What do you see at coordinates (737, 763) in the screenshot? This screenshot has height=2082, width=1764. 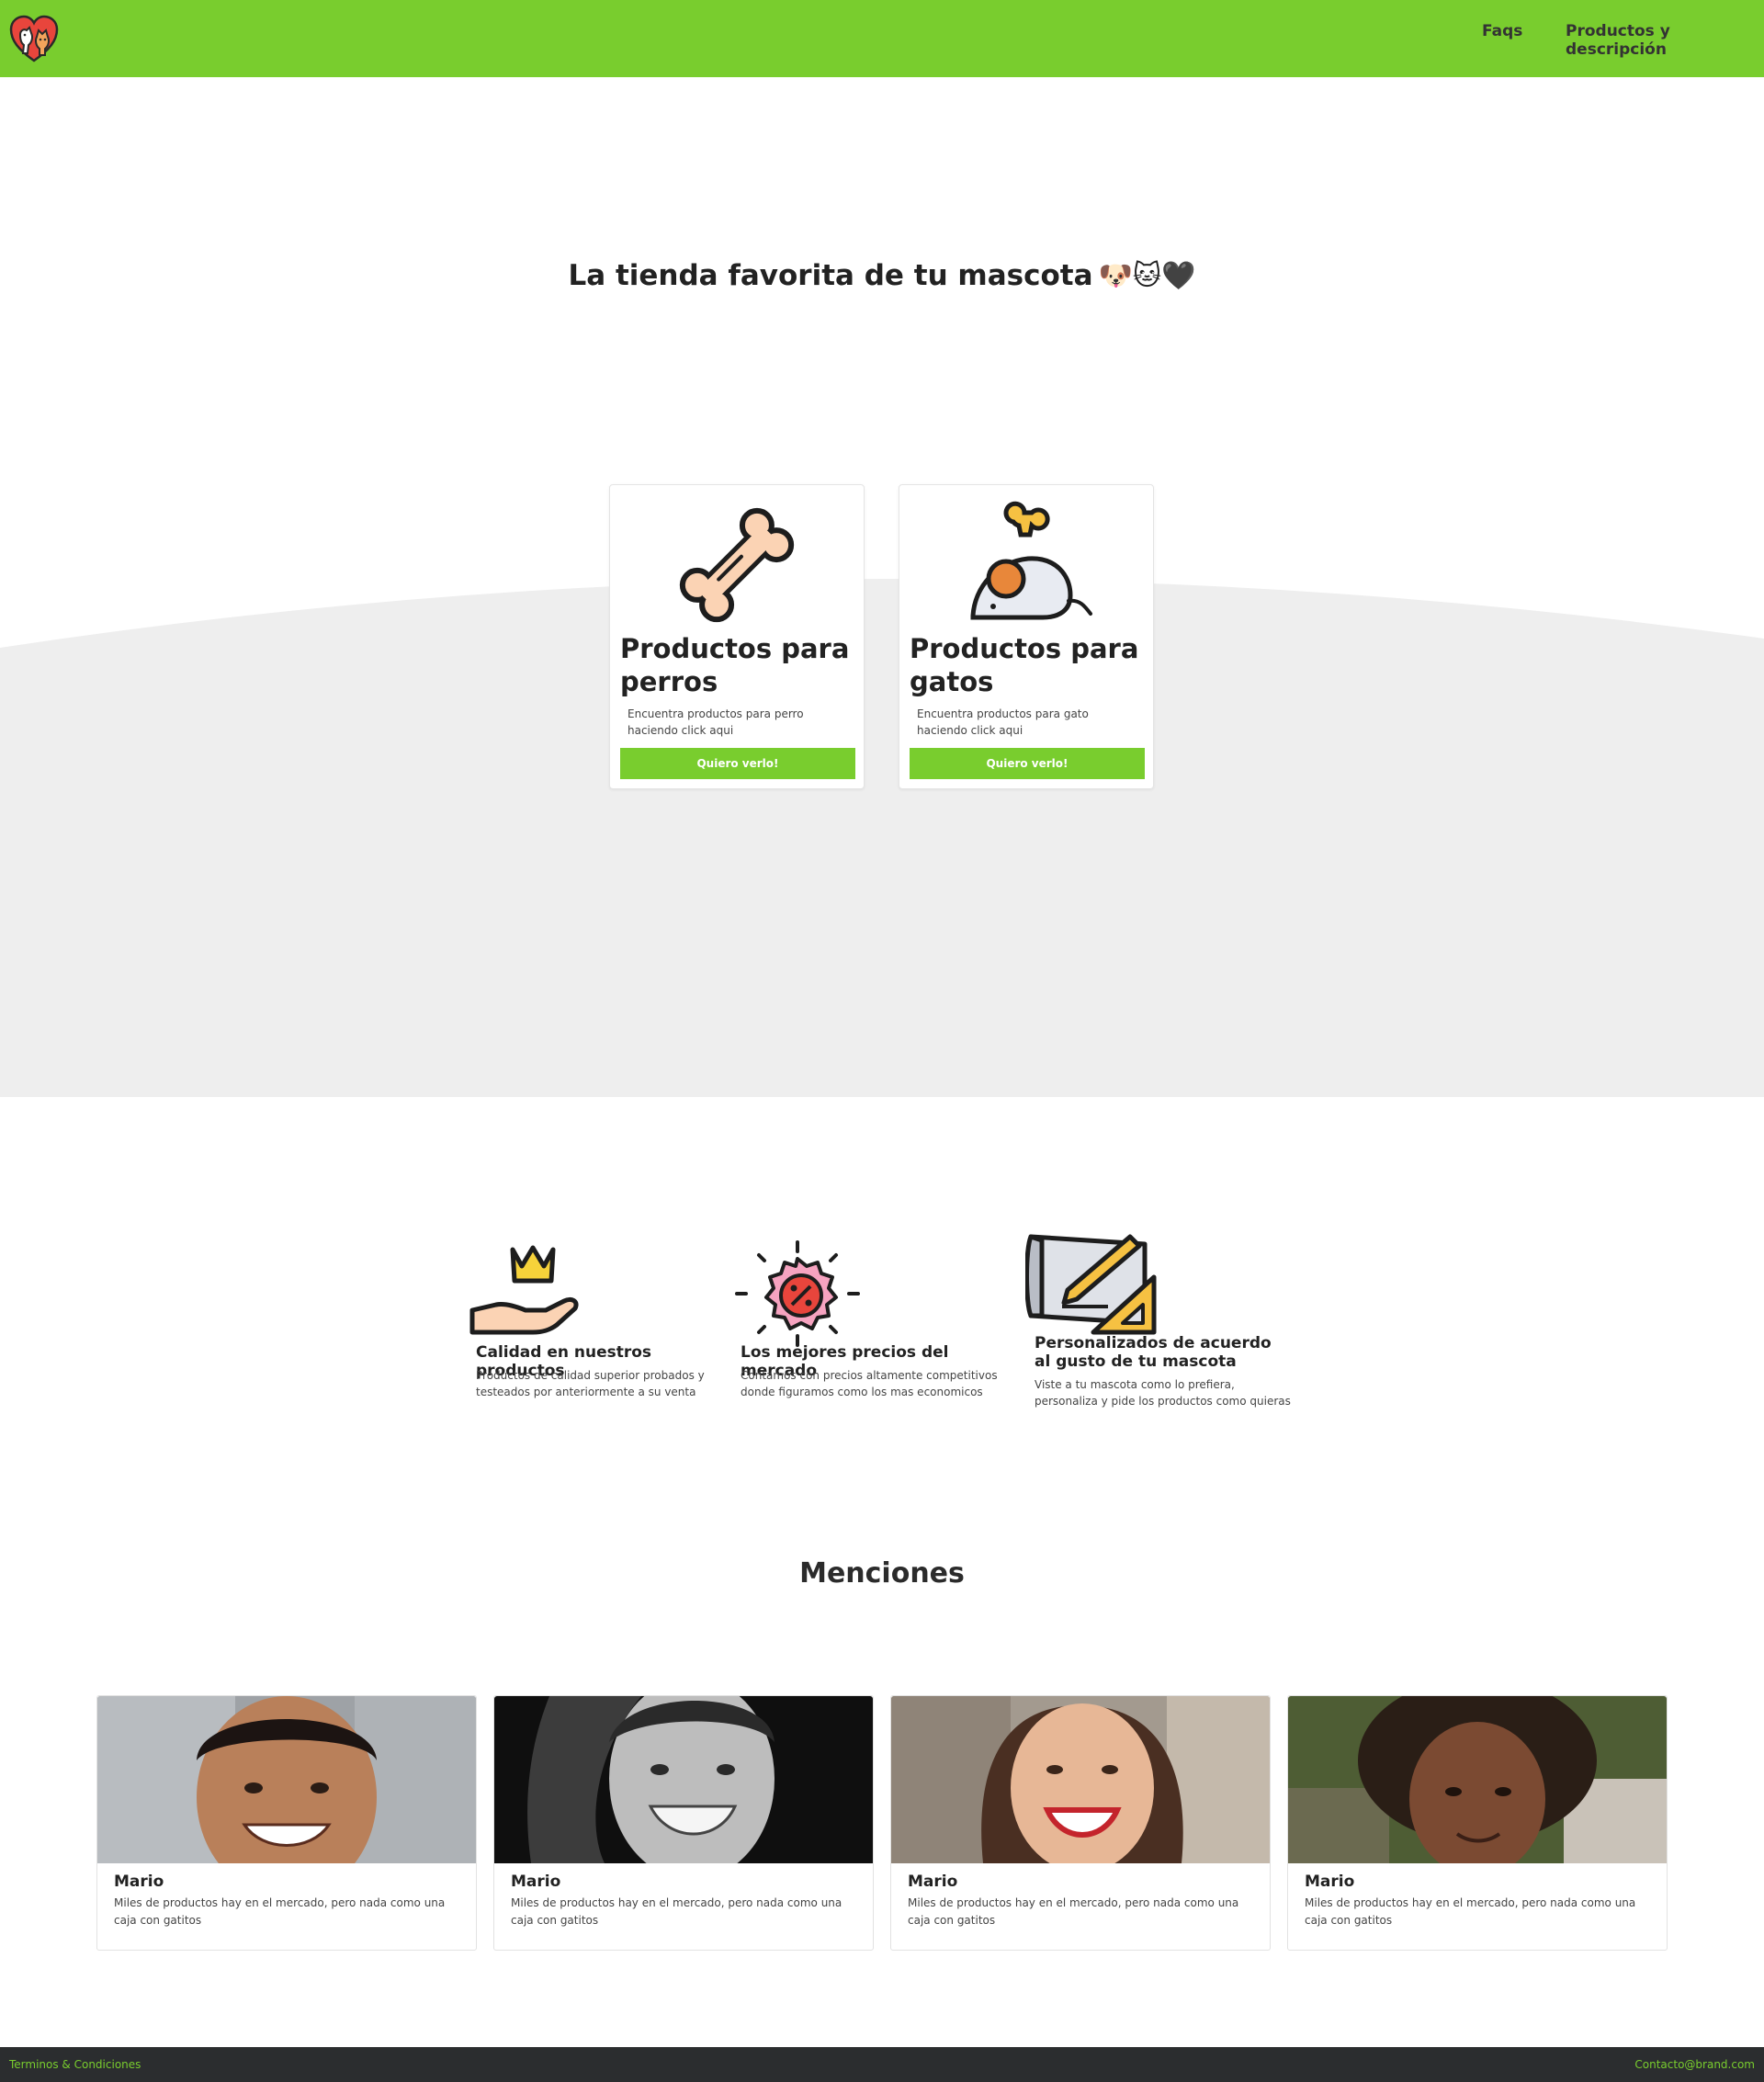 I see `ver-perros-button: Quiero verlo!` at bounding box center [737, 763].